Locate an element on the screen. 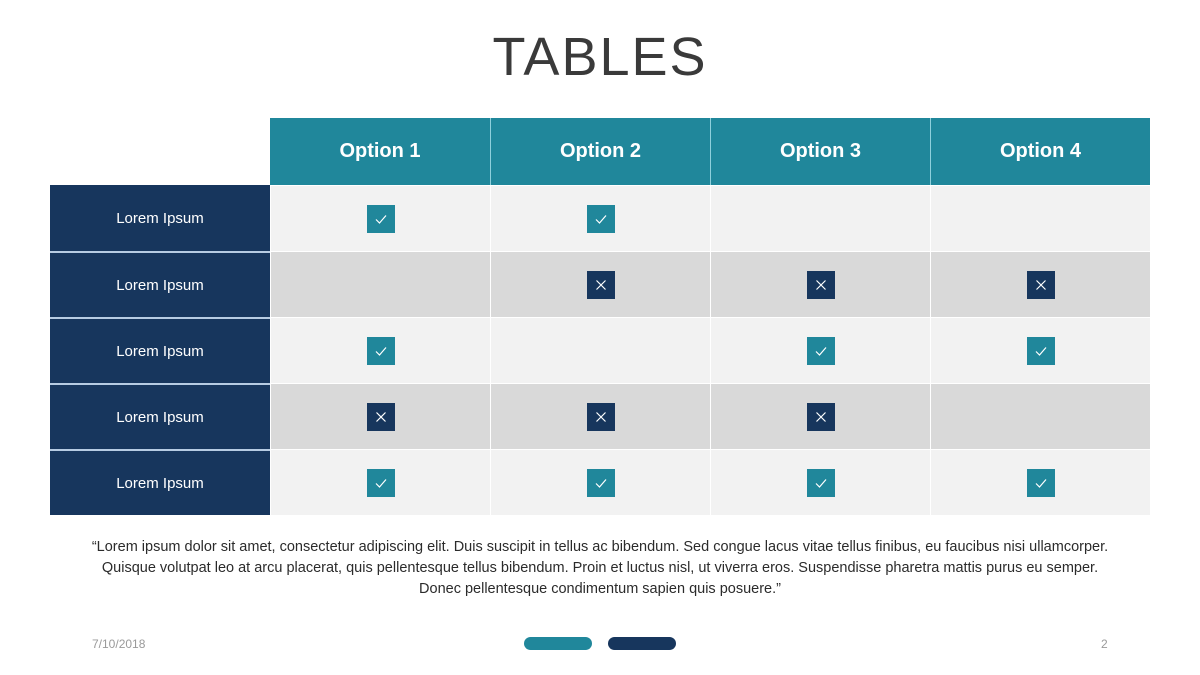 The width and height of the screenshot is (1200, 675). slide-indicator-navy is located at coordinates (642, 643).